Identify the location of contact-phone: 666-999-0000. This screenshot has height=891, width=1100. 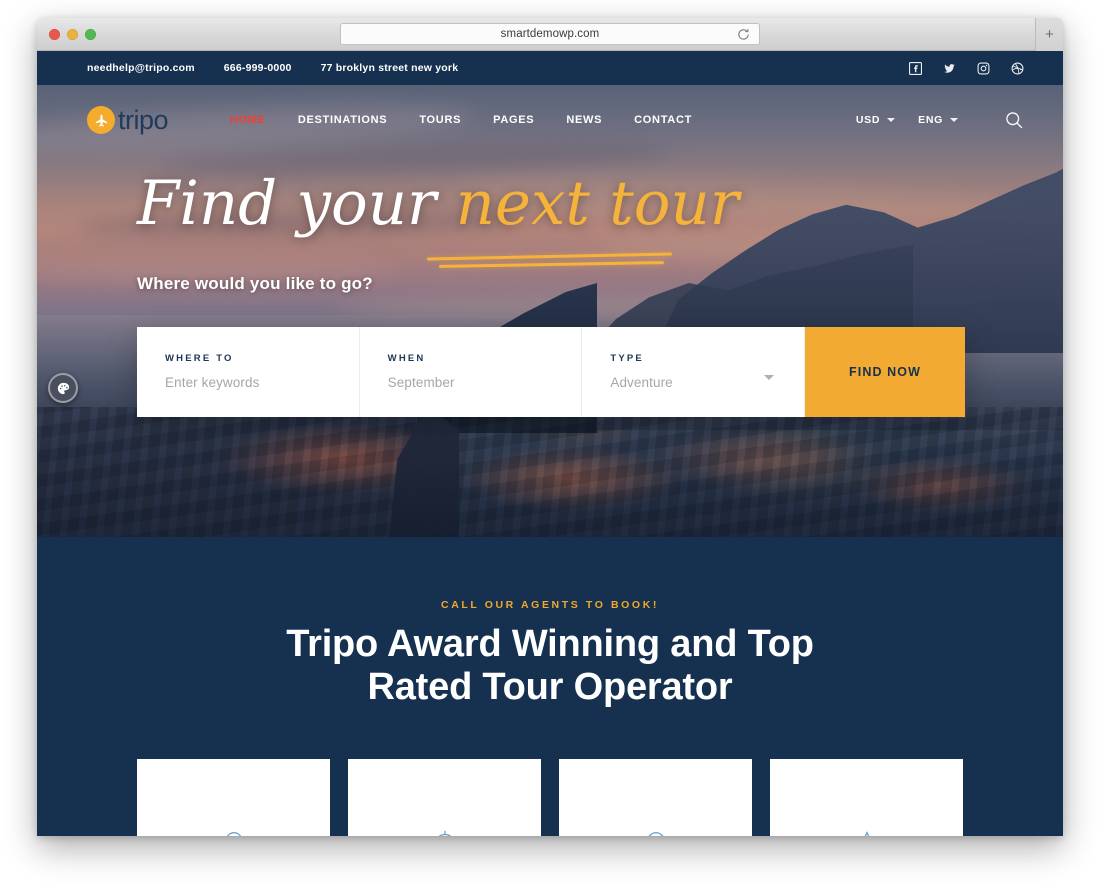
(258, 68).